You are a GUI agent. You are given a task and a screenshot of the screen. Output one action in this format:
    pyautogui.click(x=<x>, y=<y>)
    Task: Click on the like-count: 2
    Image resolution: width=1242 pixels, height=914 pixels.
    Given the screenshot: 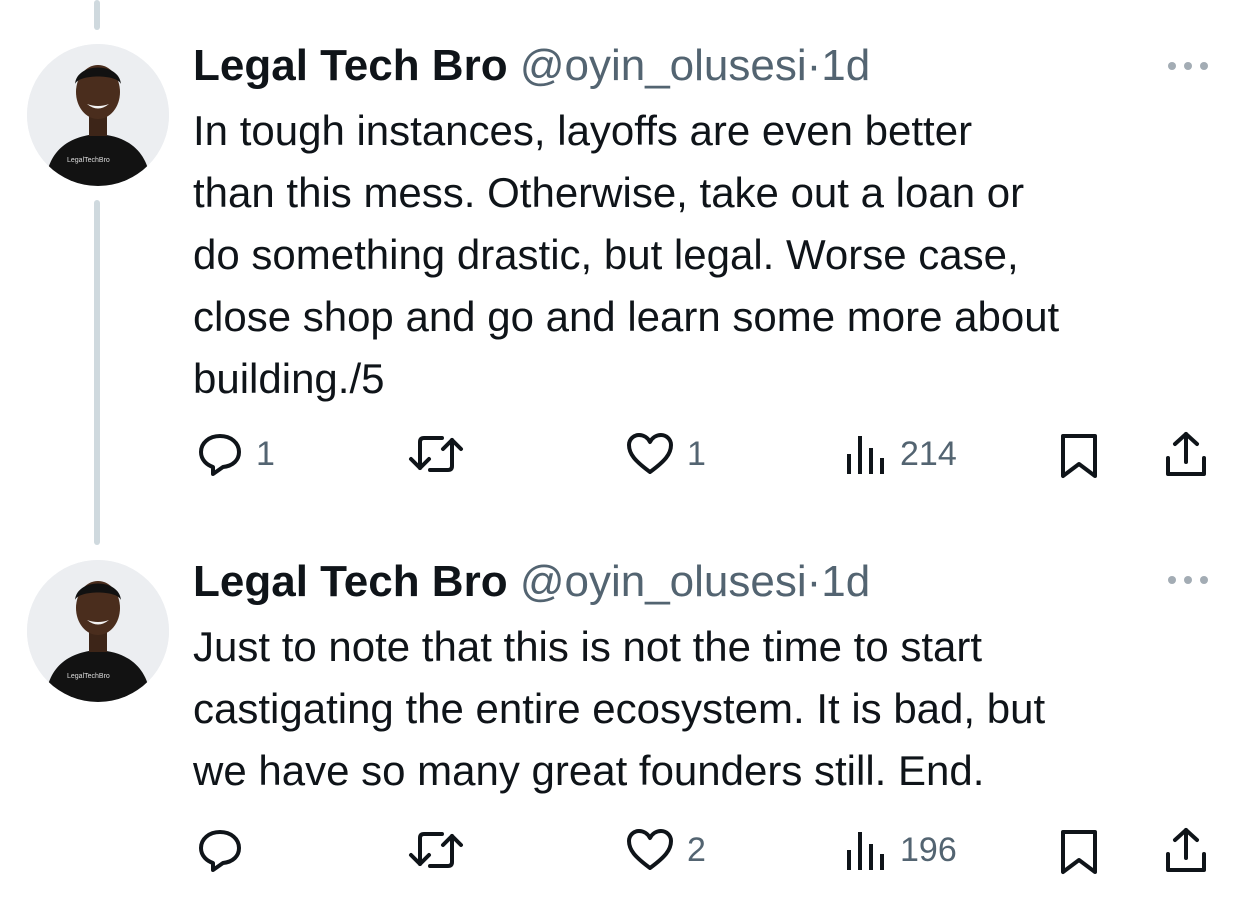 What is the action you would take?
    pyautogui.click(x=696, y=849)
    